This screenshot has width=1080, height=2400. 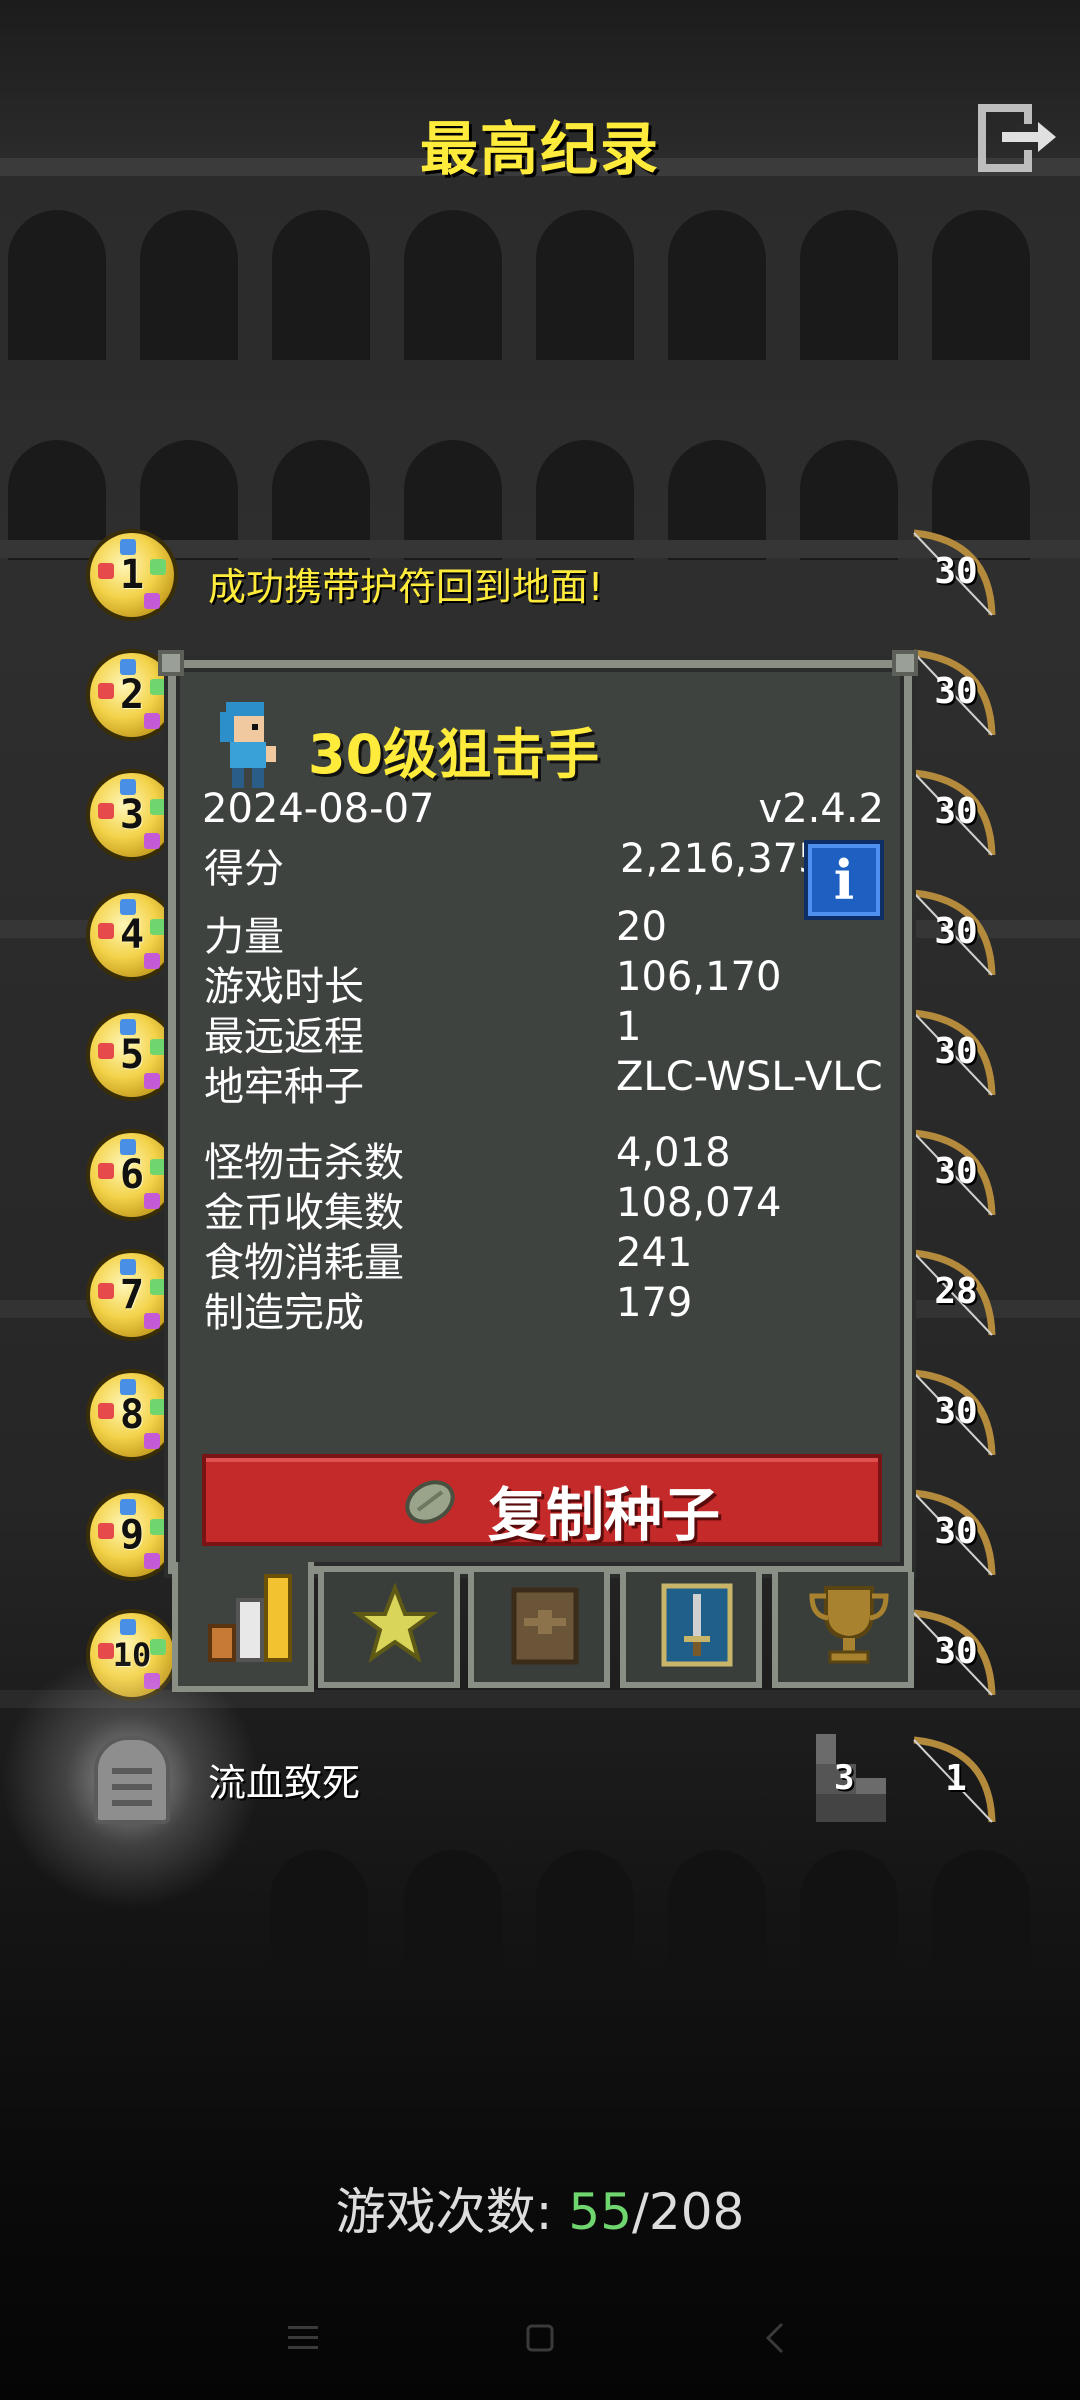 I want to click on menu-icon, so click(x=304, y=2338).